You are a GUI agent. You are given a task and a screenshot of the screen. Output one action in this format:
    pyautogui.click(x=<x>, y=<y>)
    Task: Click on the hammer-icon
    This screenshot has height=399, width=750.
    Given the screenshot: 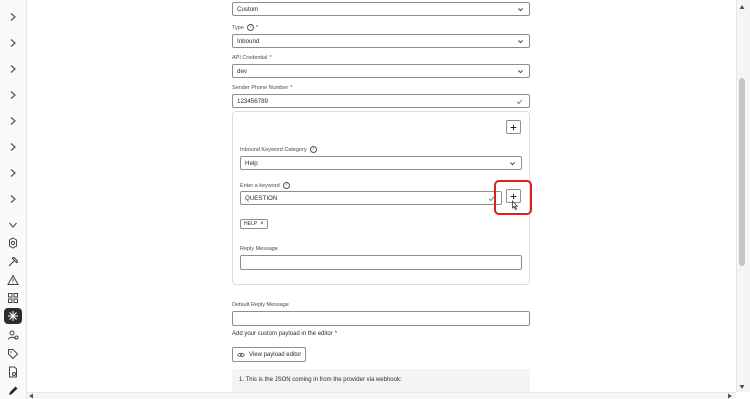 What is the action you would take?
    pyautogui.click(x=13, y=262)
    